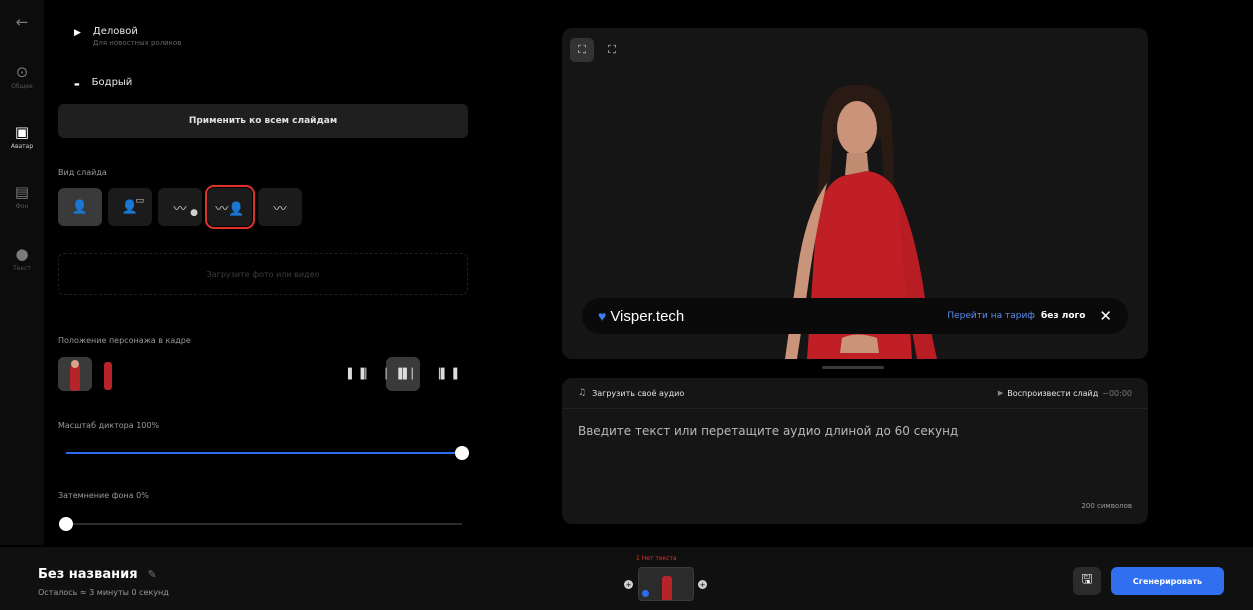 The width and height of the screenshot is (1253, 610). What do you see at coordinates (263, 274) in the screenshot?
I see `upload-photo-dropzone: Загрузите фото или видео` at bounding box center [263, 274].